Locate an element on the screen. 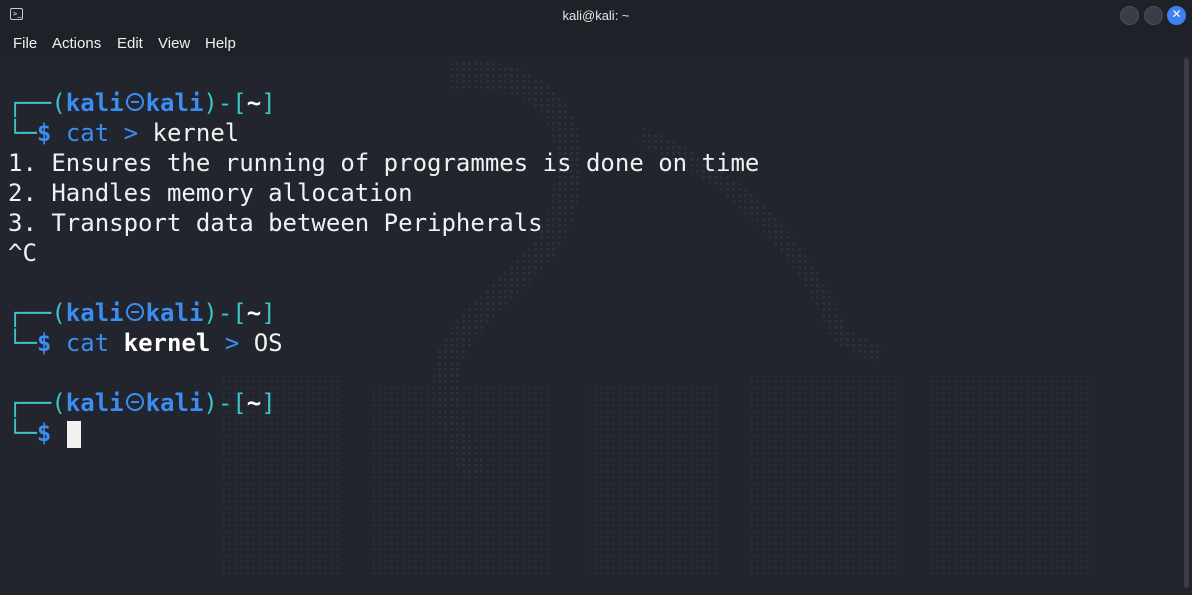 The image size is (1192, 595). menu-edit: Edit is located at coordinates (130, 43).